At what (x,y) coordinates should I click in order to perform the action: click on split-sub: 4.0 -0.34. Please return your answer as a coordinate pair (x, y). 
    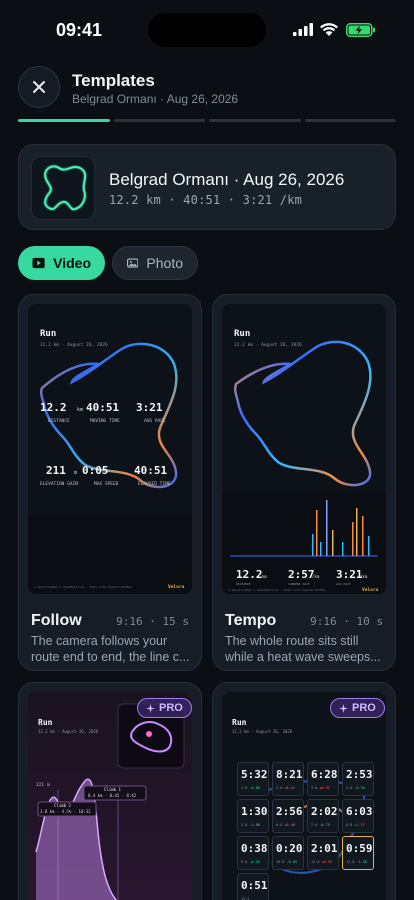
    Looking at the image, I should click on (355, 788).